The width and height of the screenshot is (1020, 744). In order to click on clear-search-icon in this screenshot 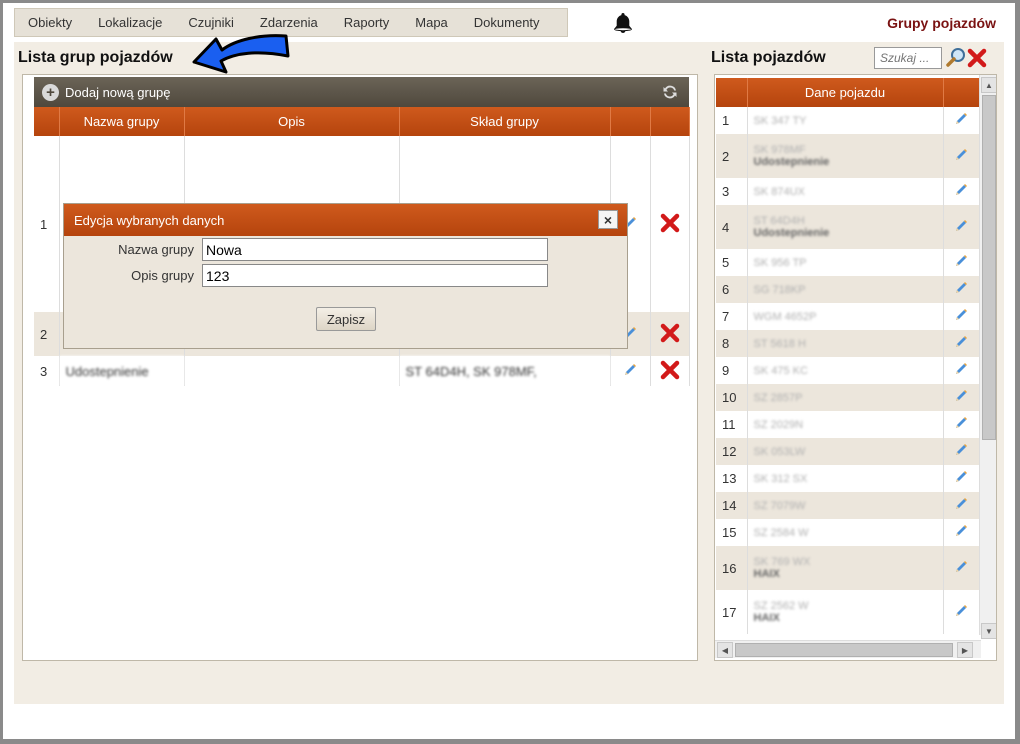, I will do `click(977, 58)`.